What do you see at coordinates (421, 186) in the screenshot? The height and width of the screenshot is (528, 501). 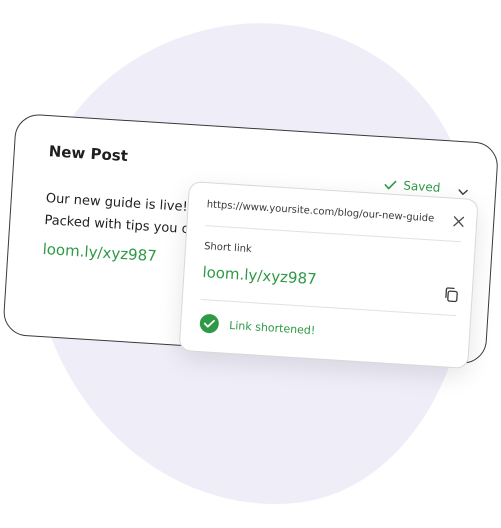 I see `saved-label: Saved` at bounding box center [421, 186].